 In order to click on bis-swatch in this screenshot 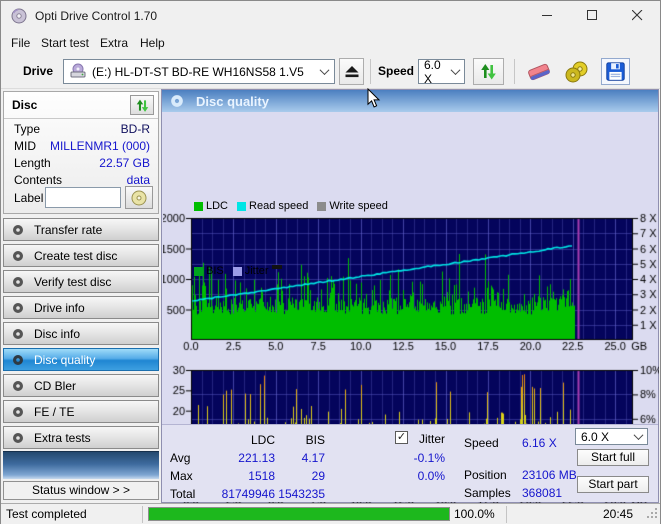, I will do `click(198, 271)`.